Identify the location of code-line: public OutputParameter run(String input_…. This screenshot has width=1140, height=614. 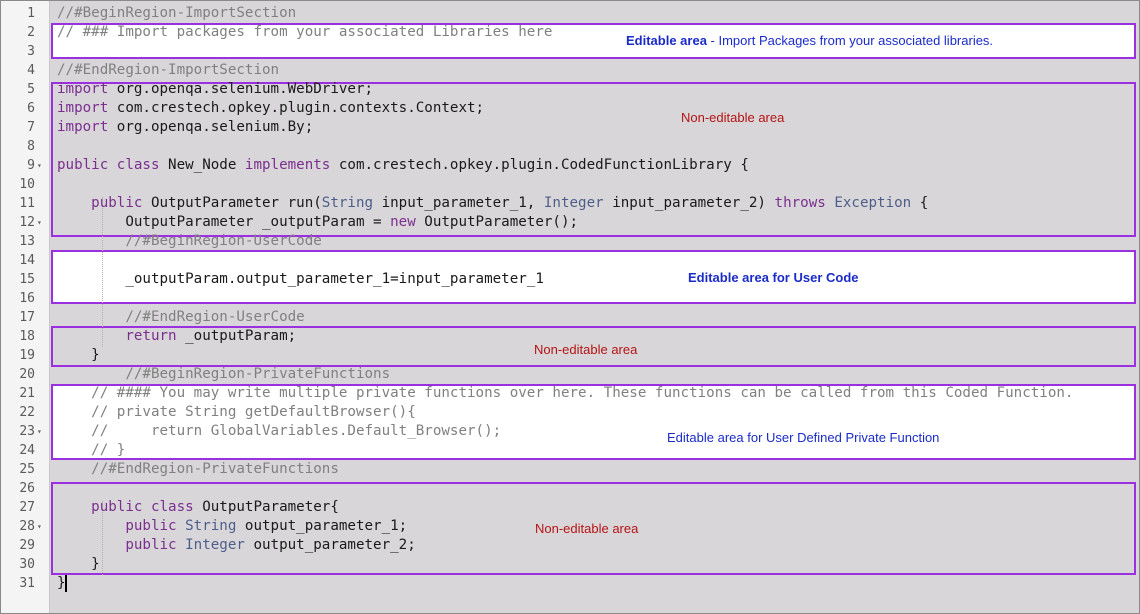
(492, 203).